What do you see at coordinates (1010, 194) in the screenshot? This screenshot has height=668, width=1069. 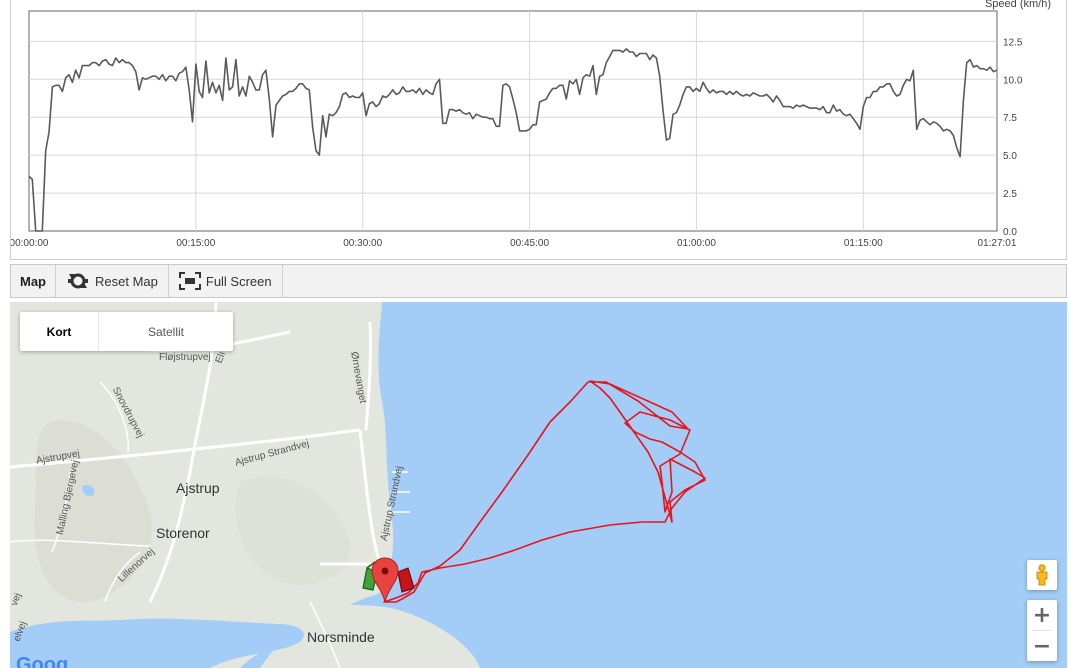 I see `y-tick-label: 2.5` at bounding box center [1010, 194].